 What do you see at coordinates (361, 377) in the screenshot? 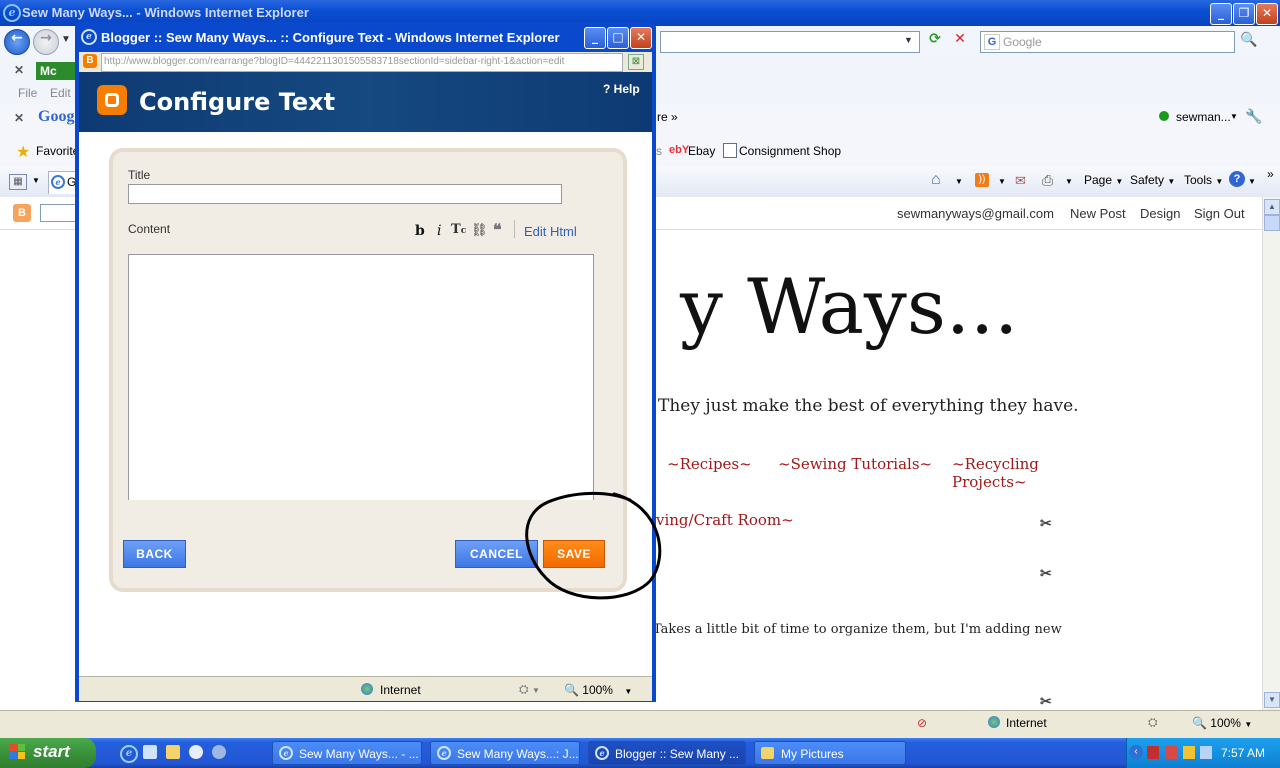
I see `content-editor` at bounding box center [361, 377].